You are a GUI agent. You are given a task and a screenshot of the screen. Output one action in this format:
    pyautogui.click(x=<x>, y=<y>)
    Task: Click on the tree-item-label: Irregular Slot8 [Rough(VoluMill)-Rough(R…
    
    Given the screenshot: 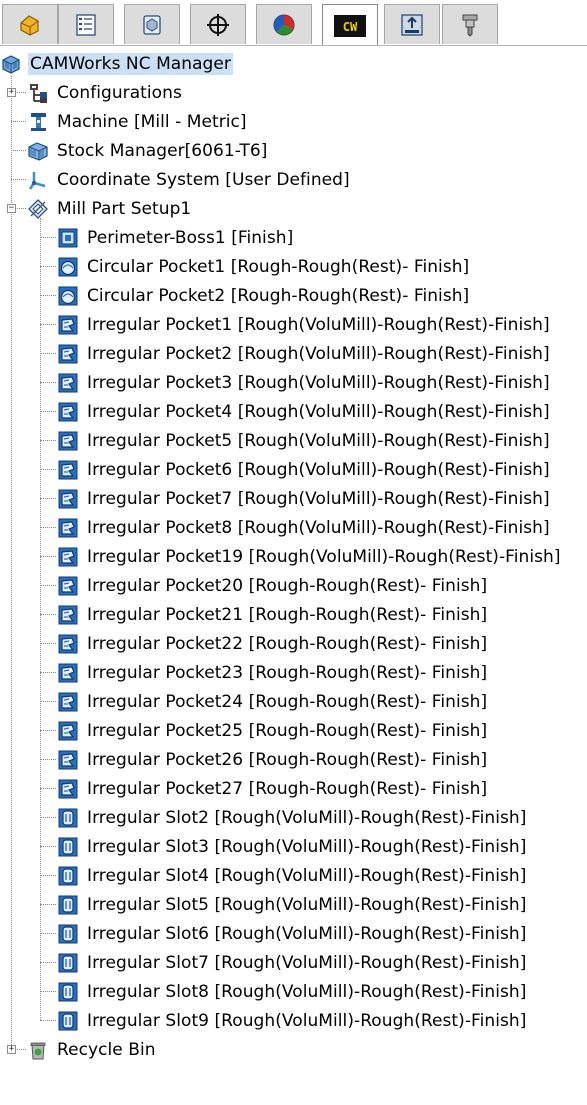 What is the action you would take?
    pyautogui.click(x=307, y=991)
    